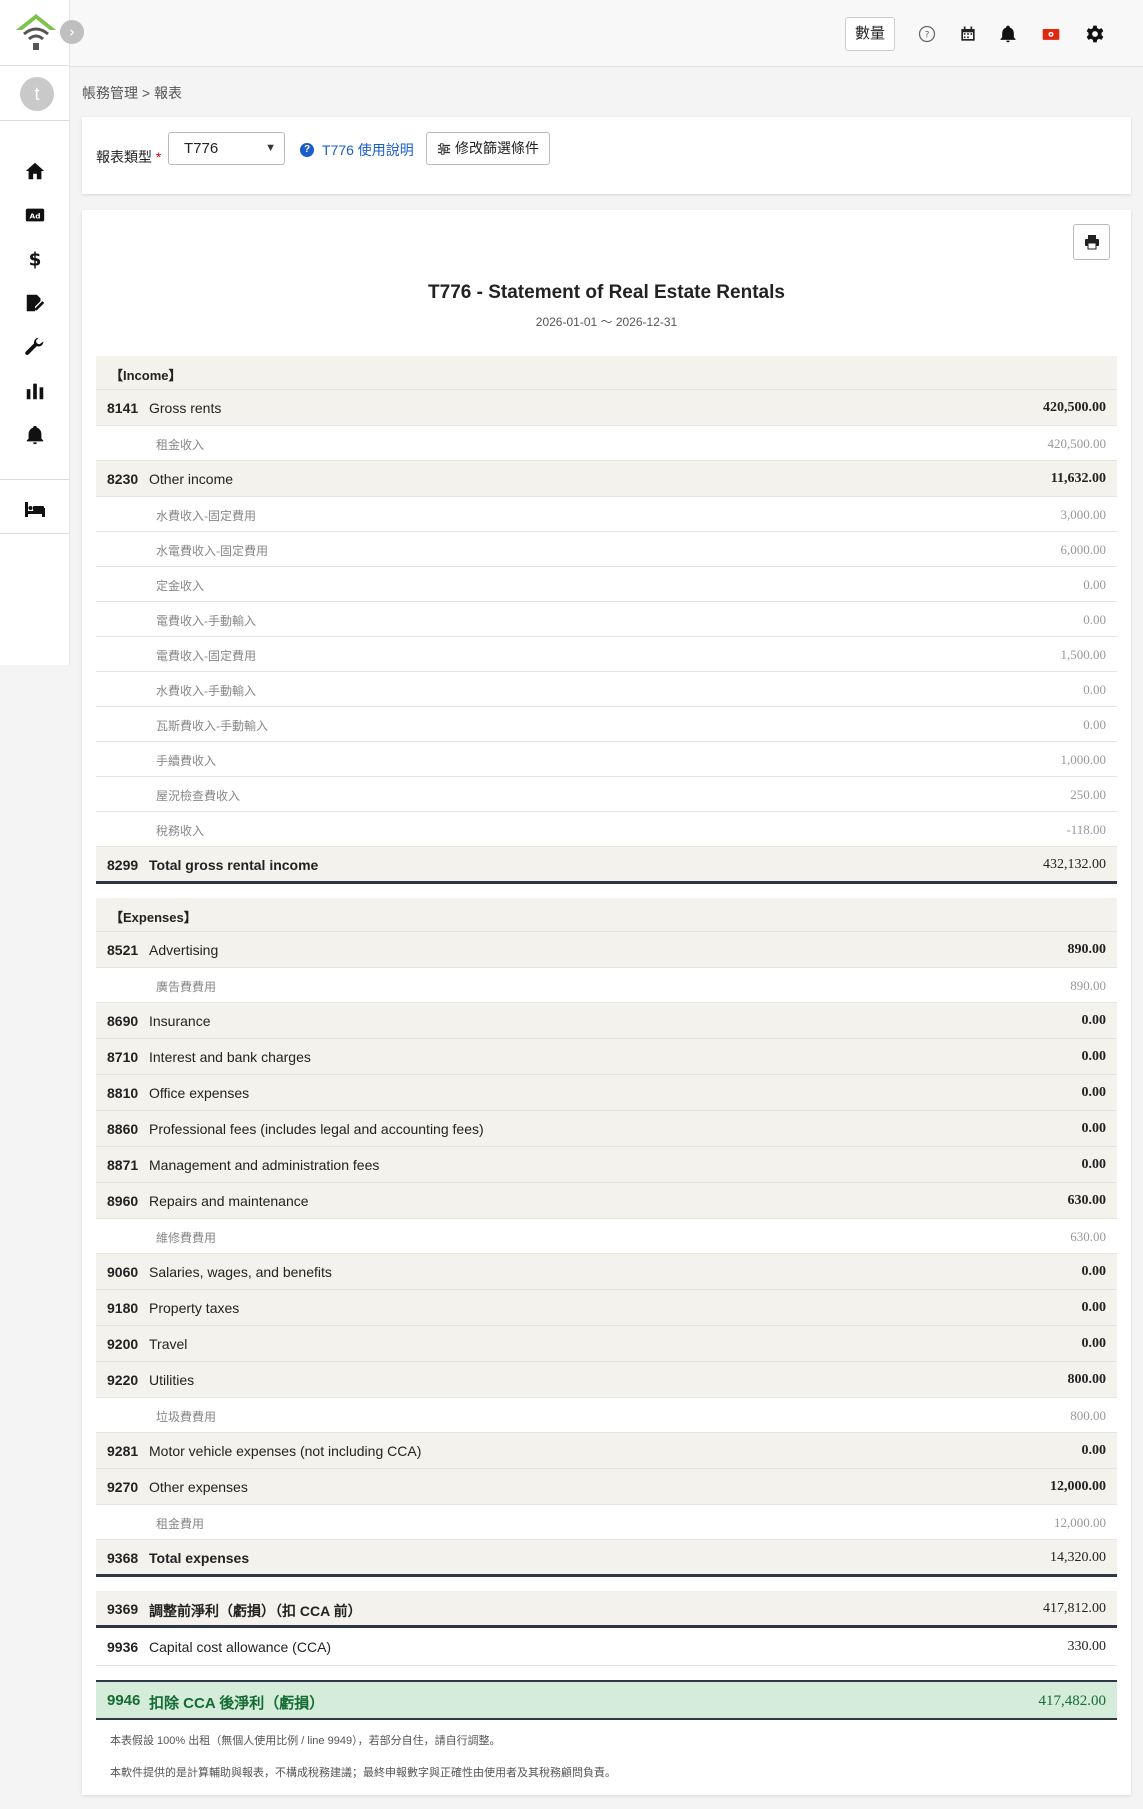 This screenshot has height=1809, width=1143. Describe the element at coordinates (606, 514) in the screenshot. I see `sub-item-row: 水費收入-固定費用 3,000.00` at that location.